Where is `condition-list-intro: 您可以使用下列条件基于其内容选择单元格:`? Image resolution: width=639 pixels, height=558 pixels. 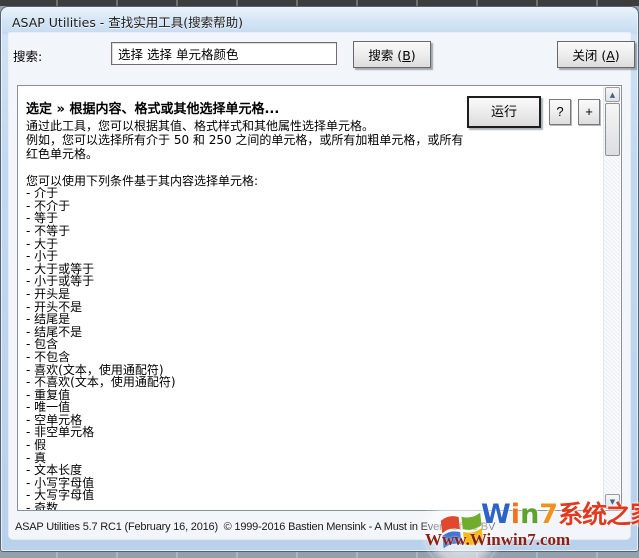 condition-list-intro: 您可以使用下列条件基于其内容选择单元格: is located at coordinates (142, 180).